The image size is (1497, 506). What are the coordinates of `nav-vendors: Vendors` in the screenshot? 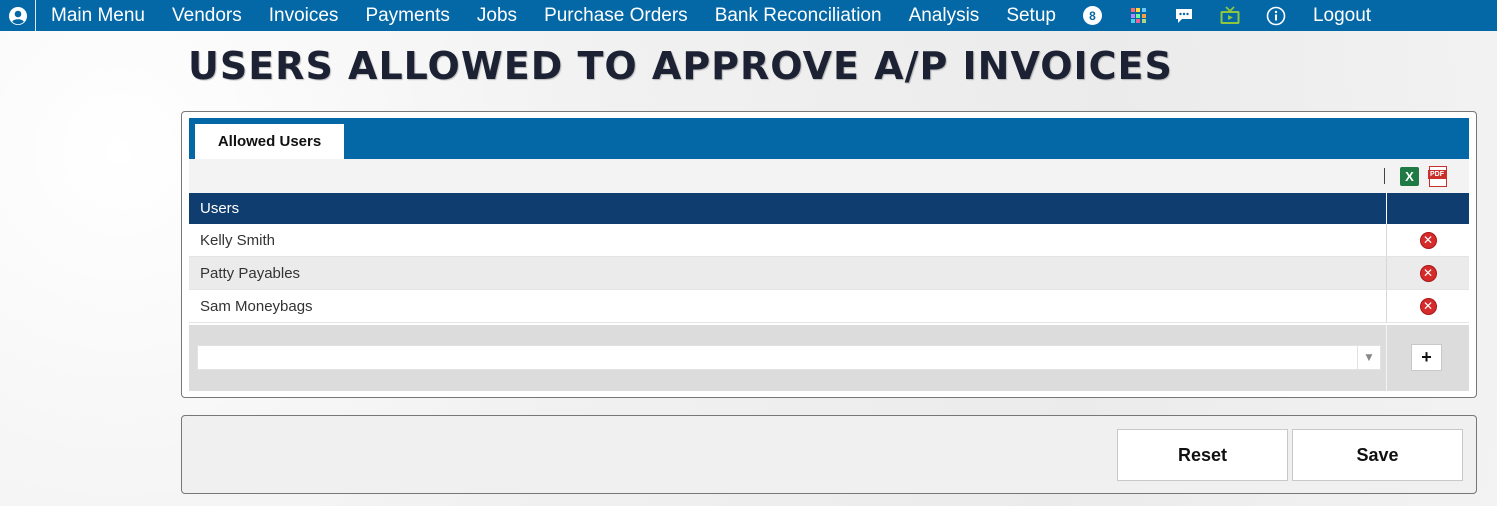 It's located at (207, 15).